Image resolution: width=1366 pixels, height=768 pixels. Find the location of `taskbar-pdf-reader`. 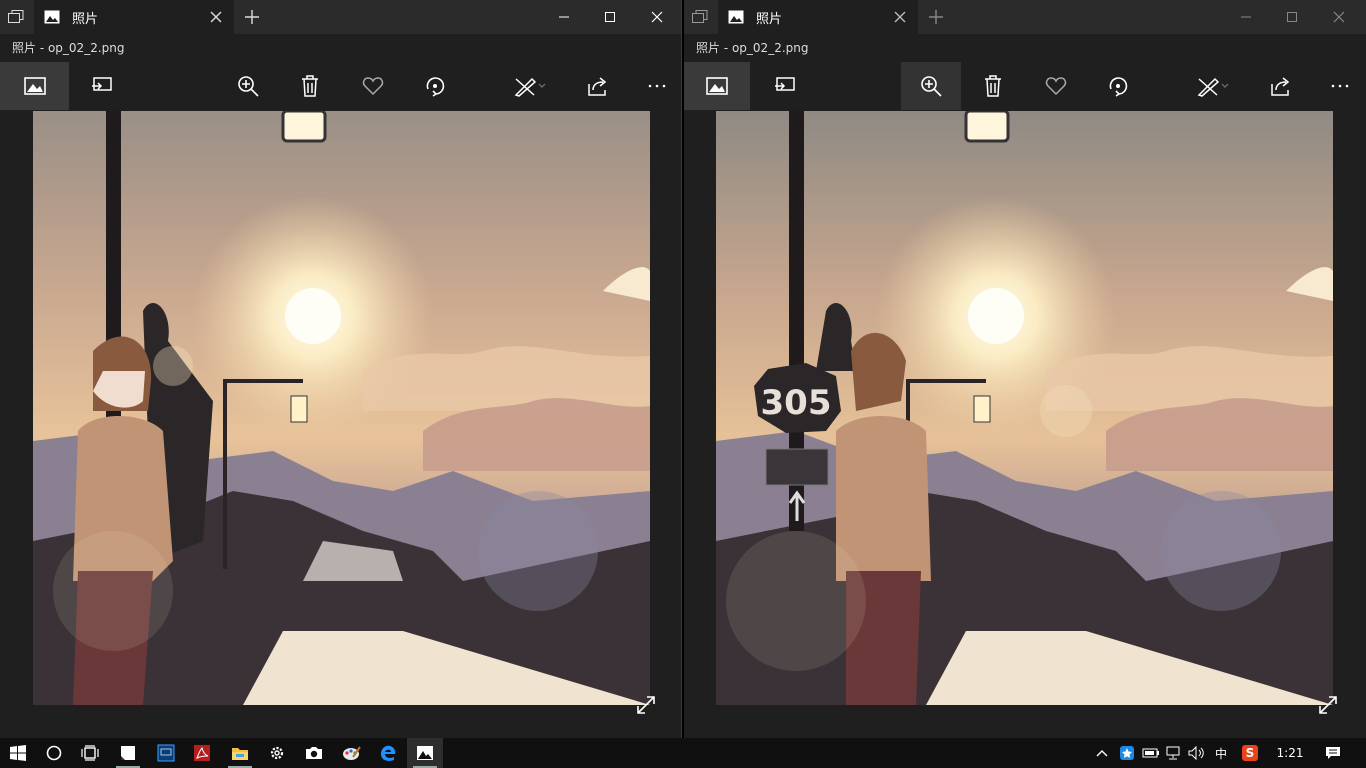

taskbar-pdf-reader is located at coordinates (202, 753).